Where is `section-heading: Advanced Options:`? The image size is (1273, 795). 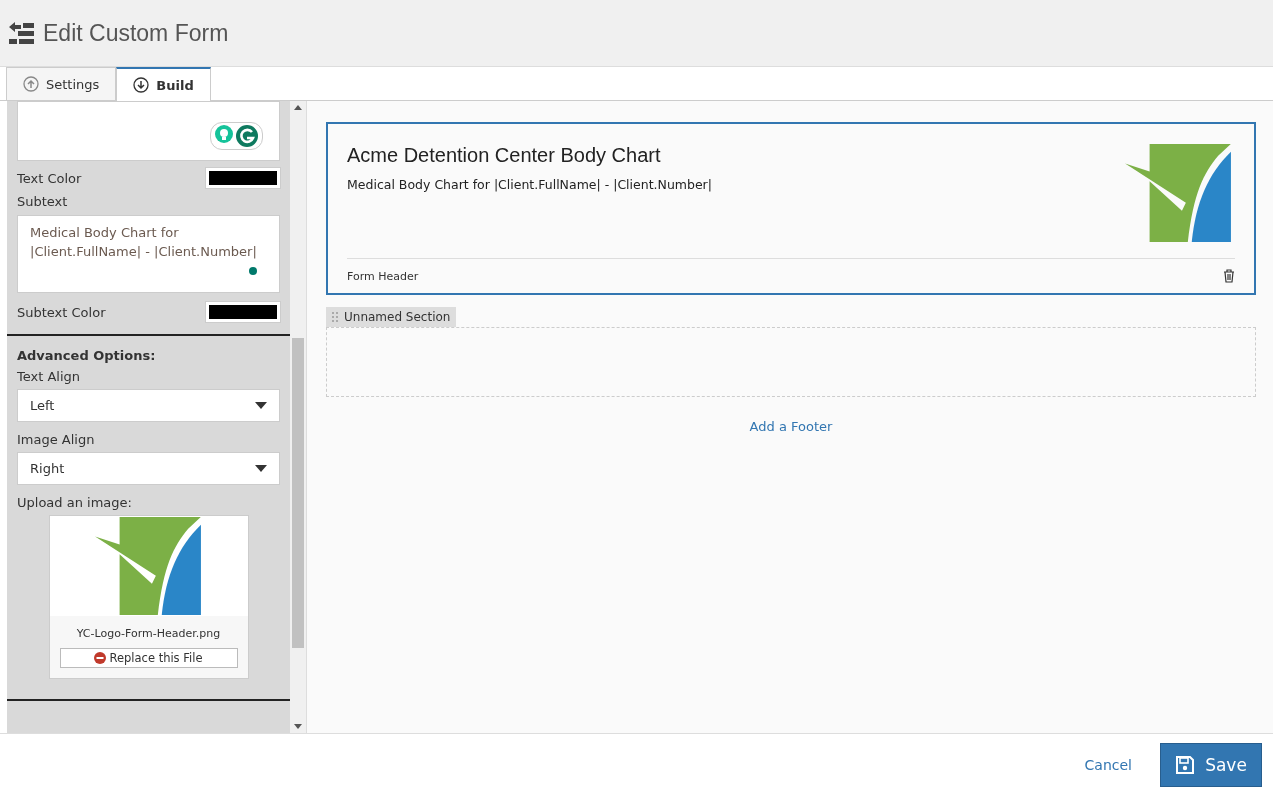
section-heading: Advanced Options: is located at coordinates (87, 355).